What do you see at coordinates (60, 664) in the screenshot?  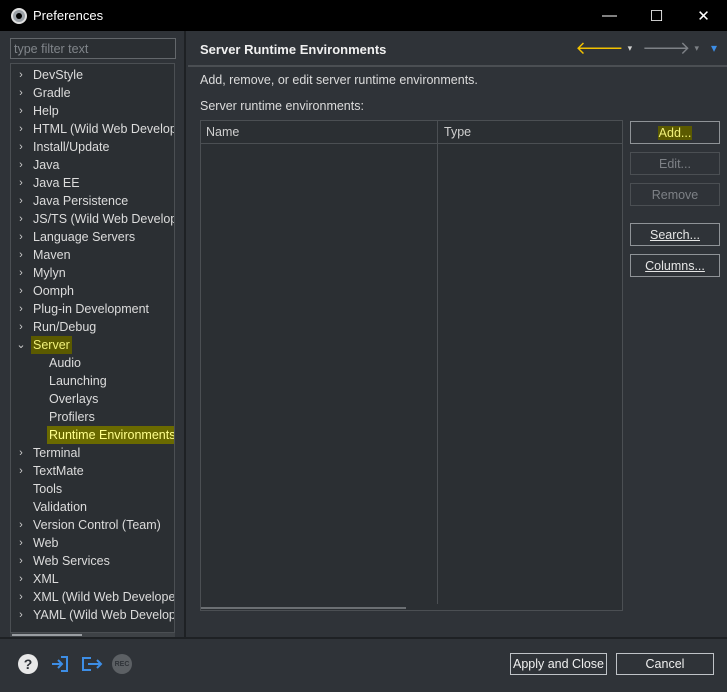 I see `import-icon` at bounding box center [60, 664].